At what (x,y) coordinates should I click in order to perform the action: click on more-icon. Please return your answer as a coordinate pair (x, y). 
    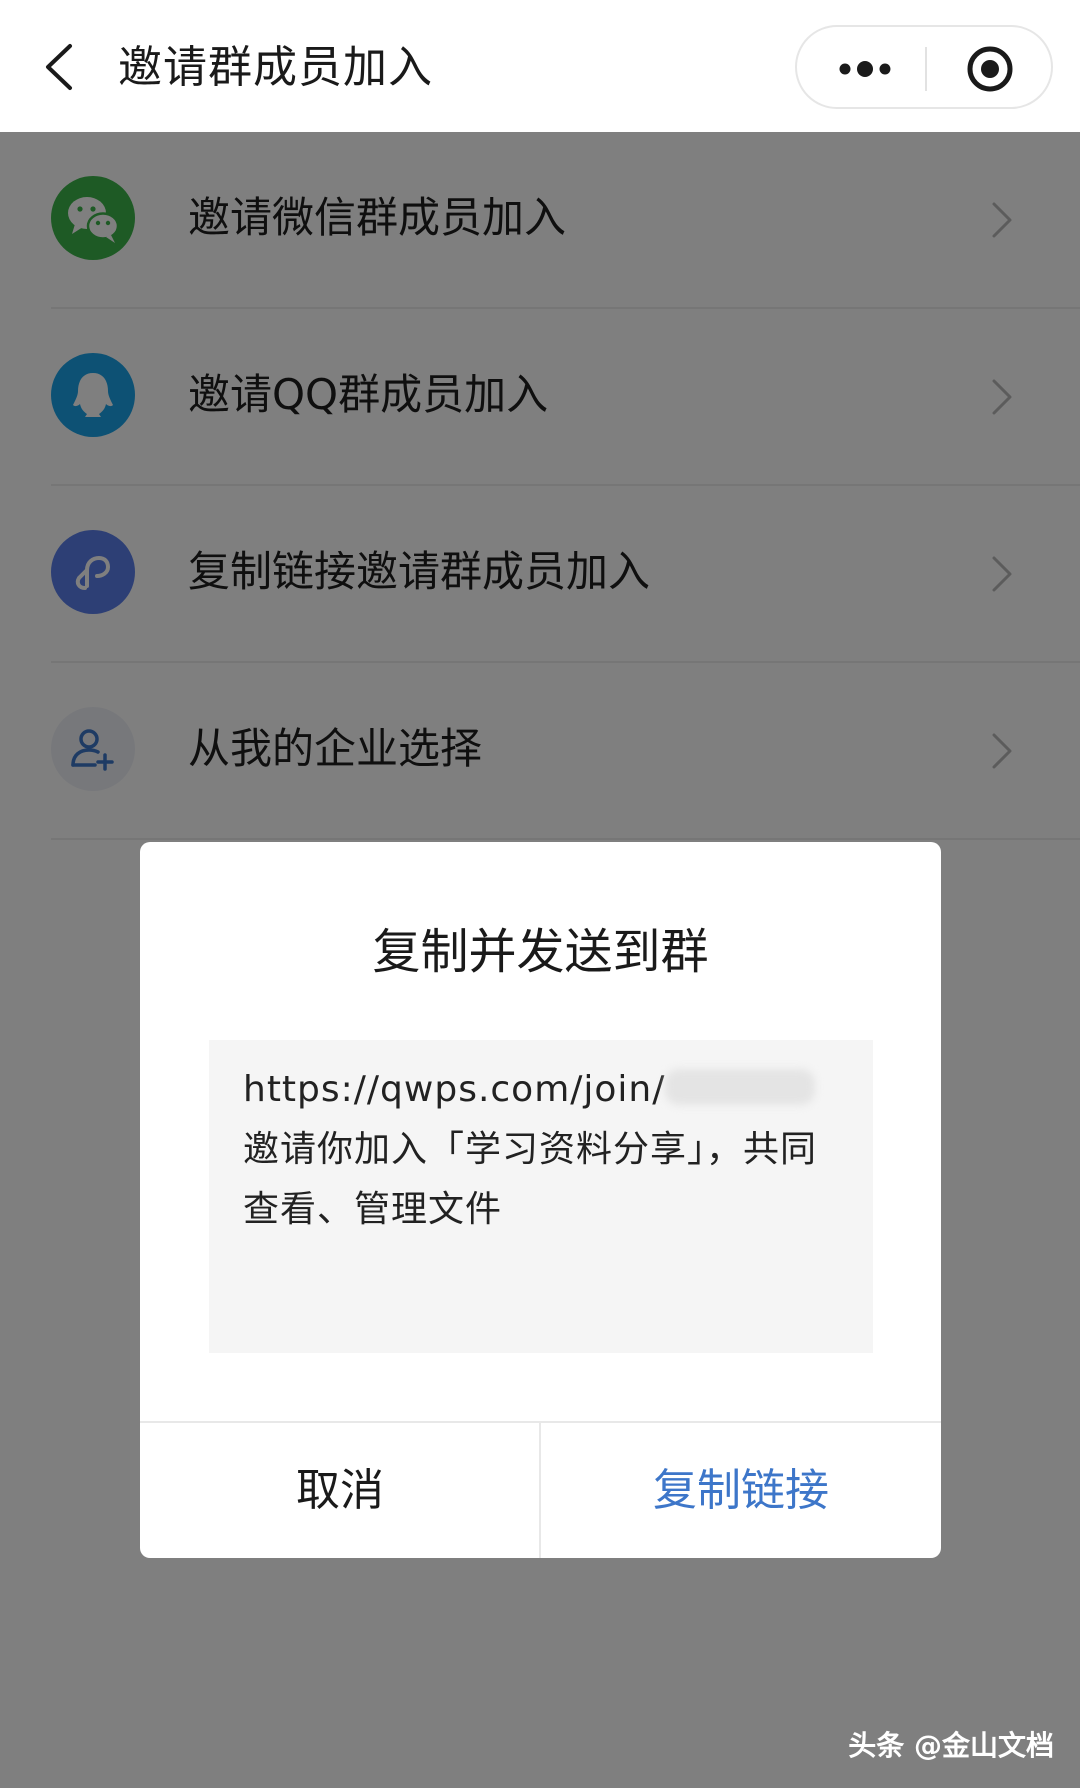
    Looking at the image, I should click on (865, 69).